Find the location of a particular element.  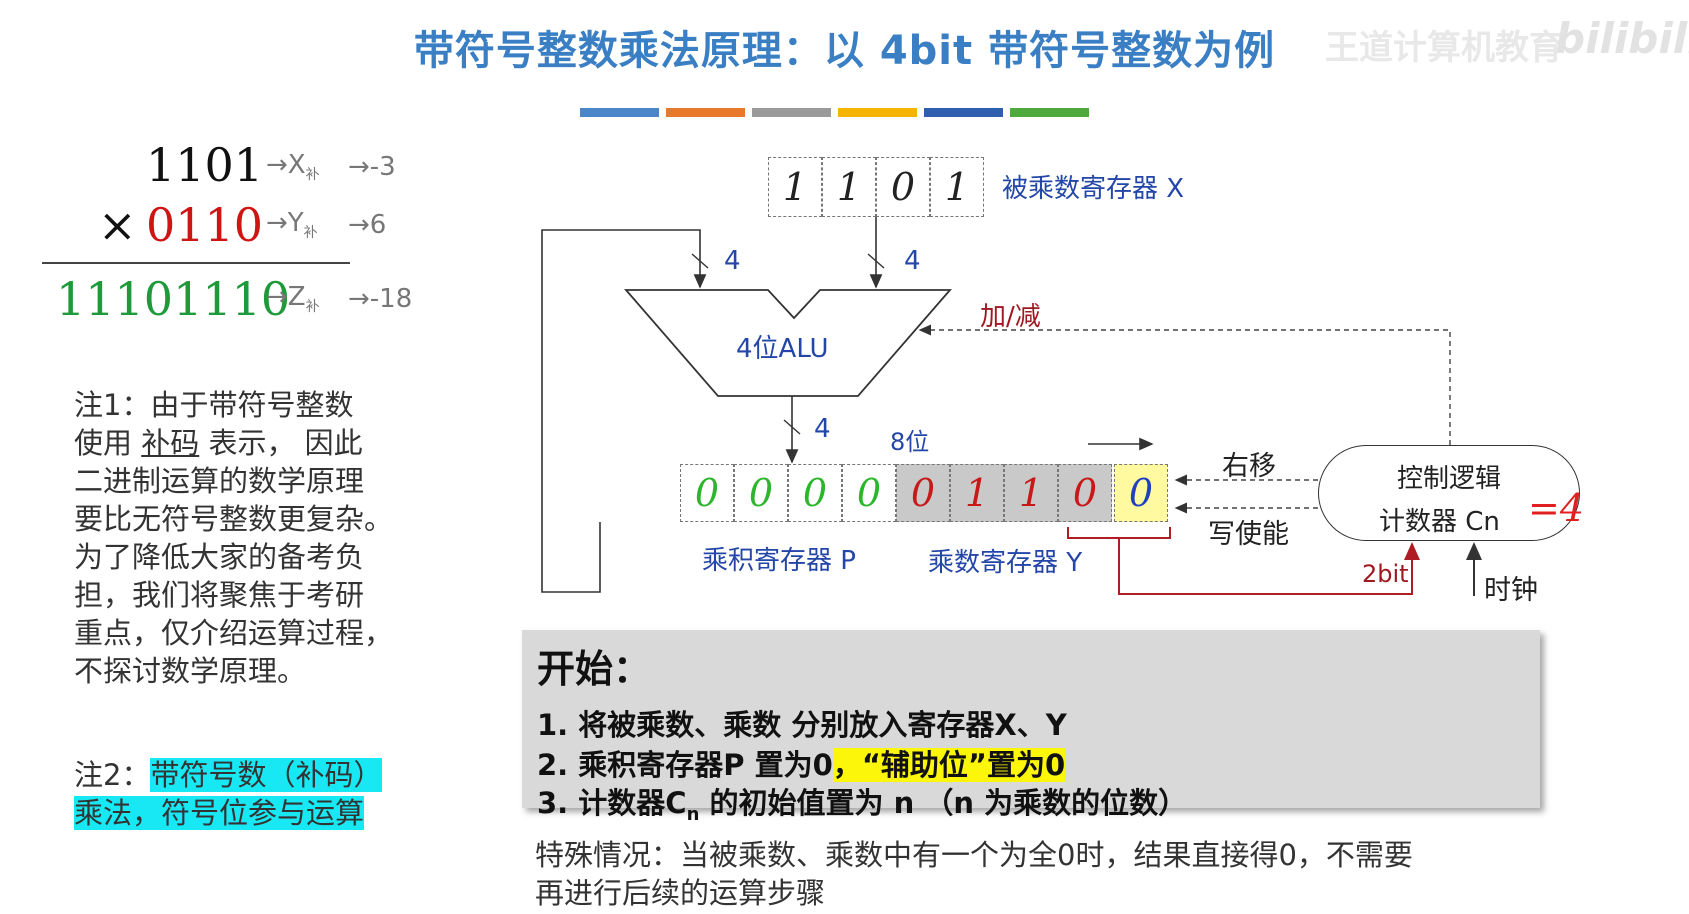

step-3-text: 3. 计数器C is located at coordinates (612, 803).